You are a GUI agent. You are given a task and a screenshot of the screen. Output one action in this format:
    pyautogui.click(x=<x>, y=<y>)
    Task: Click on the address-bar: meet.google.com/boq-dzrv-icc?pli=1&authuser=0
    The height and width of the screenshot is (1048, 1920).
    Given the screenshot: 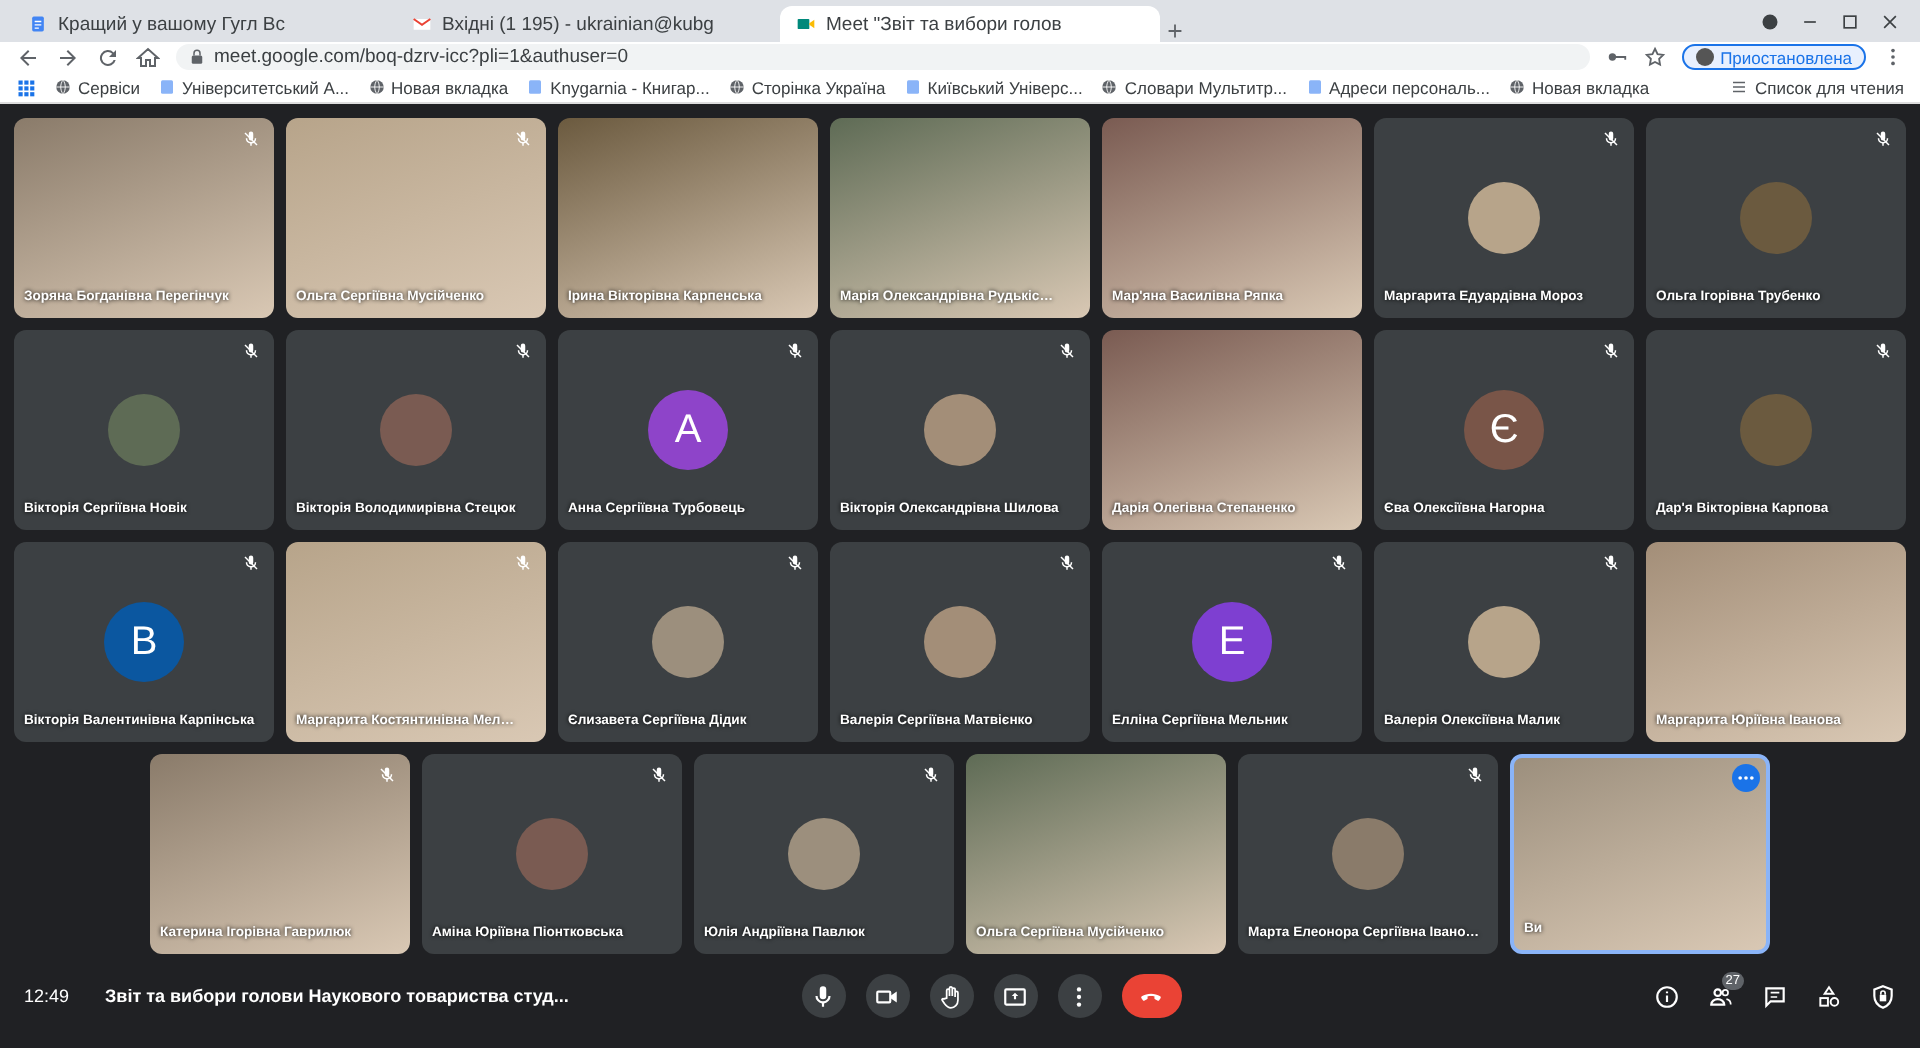 What is the action you would take?
    pyautogui.click(x=883, y=57)
    